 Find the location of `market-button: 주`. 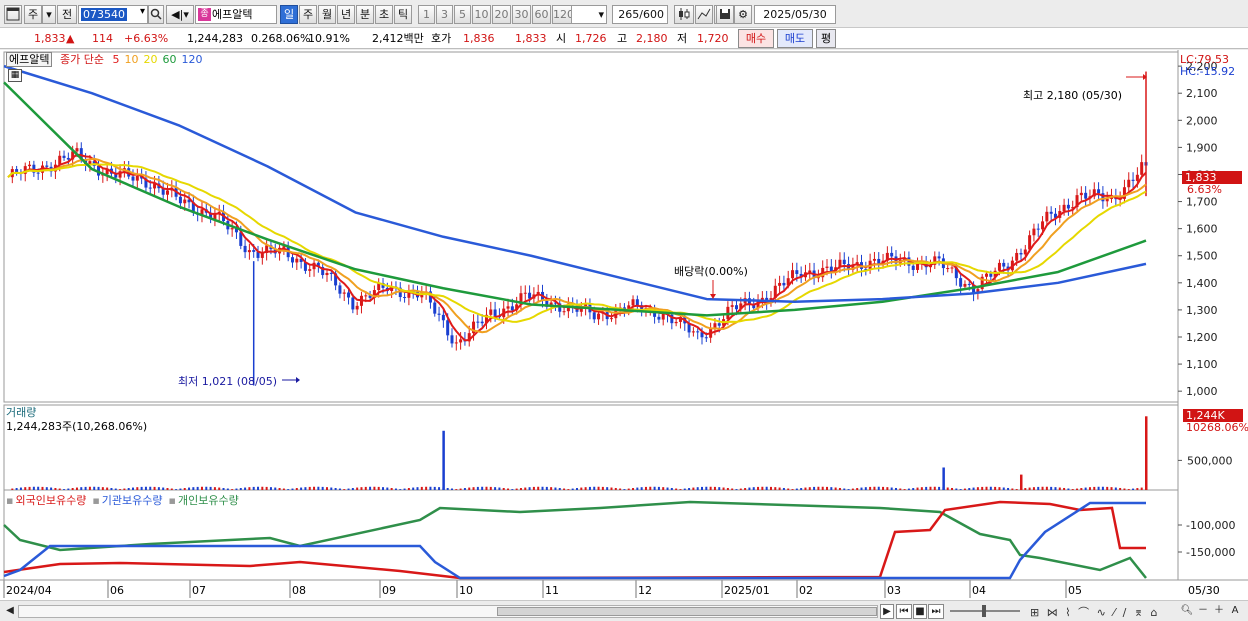

market-button: 주 is located at coordinates (33, 14).